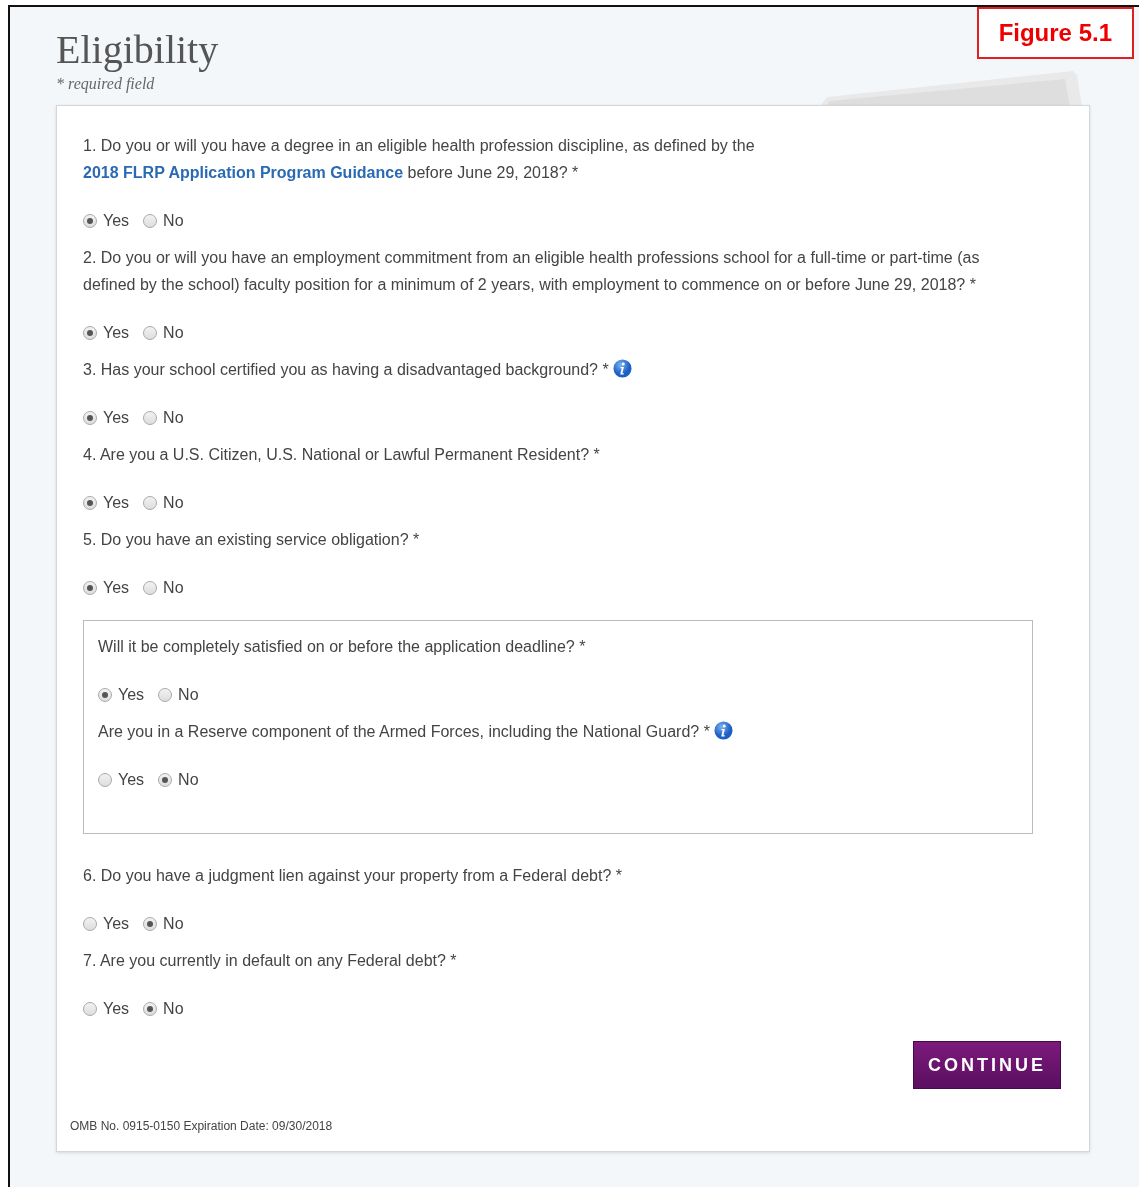  Describe the element at coordinates (243, 172) in the screenshot. I see `guidance-link: 2018 FLRP Application Program Guidance` at that location.